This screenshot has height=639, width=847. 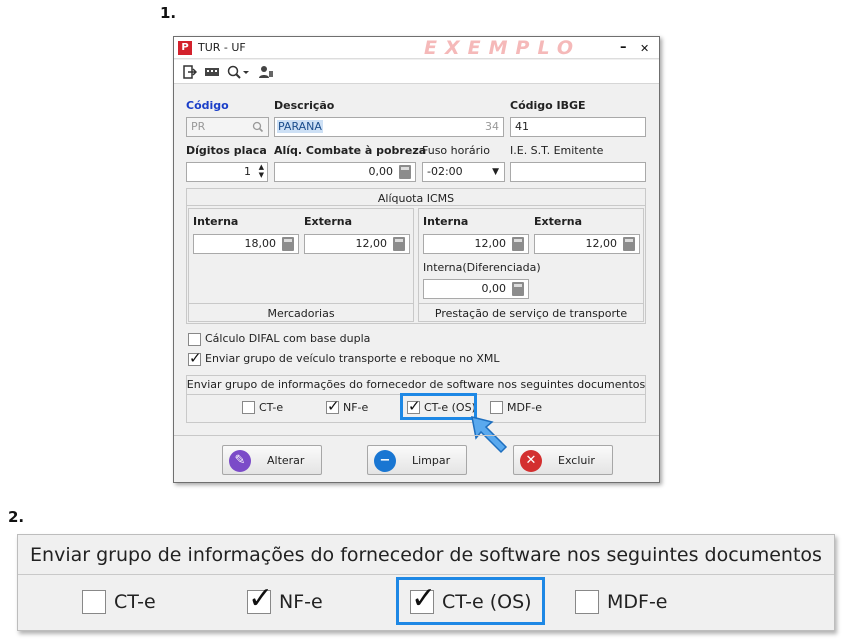 What do you see at coordinates (492, 126) in the screenshot?
I see `descricao-char-count: 34` at bounding box center [492, 126].